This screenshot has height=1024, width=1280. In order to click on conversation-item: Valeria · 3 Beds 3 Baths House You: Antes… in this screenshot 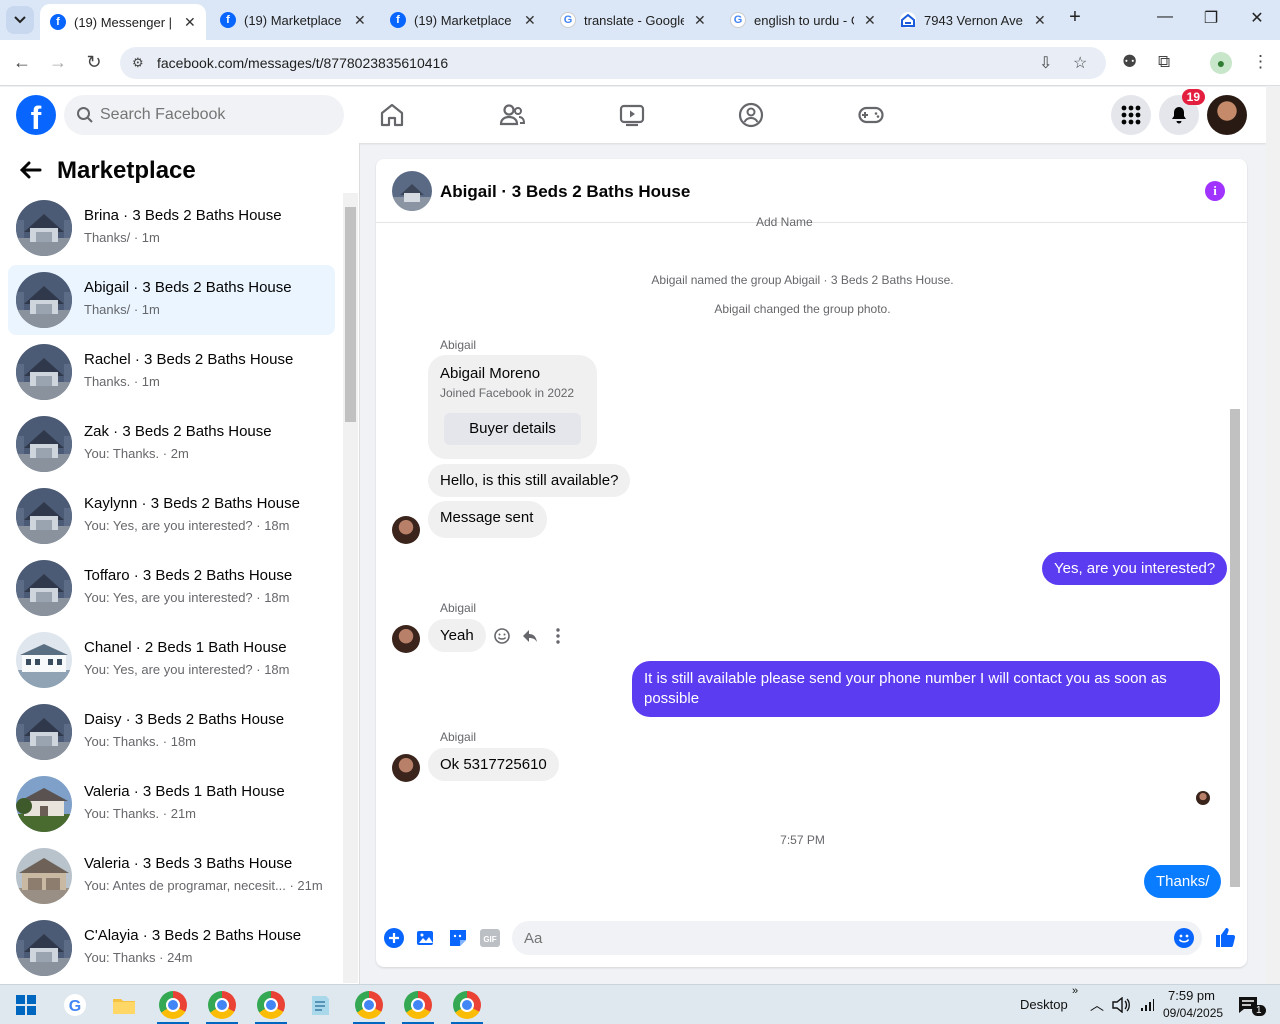, I will do `click(171, 876)`.